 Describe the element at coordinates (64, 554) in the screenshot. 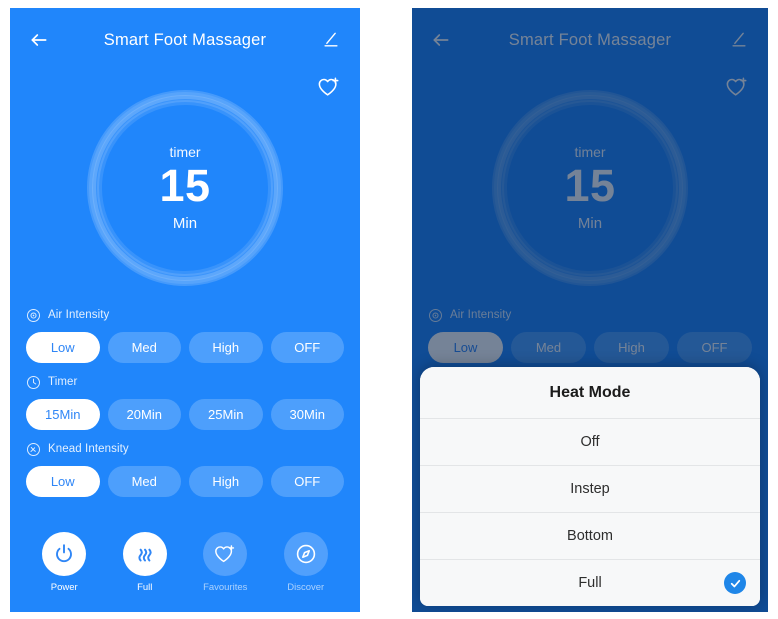

I see `power-icon` at that location.